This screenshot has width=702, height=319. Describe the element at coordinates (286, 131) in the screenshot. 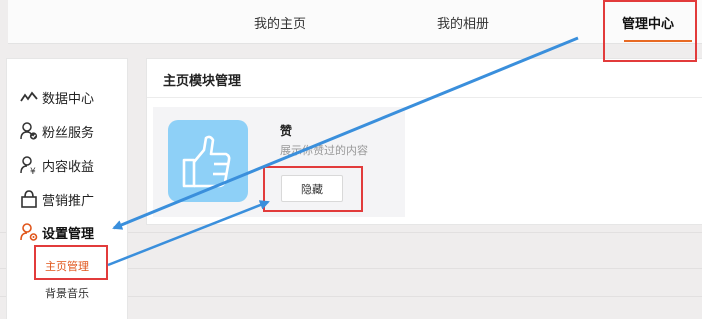

I see `module-title: 赞` at that location.